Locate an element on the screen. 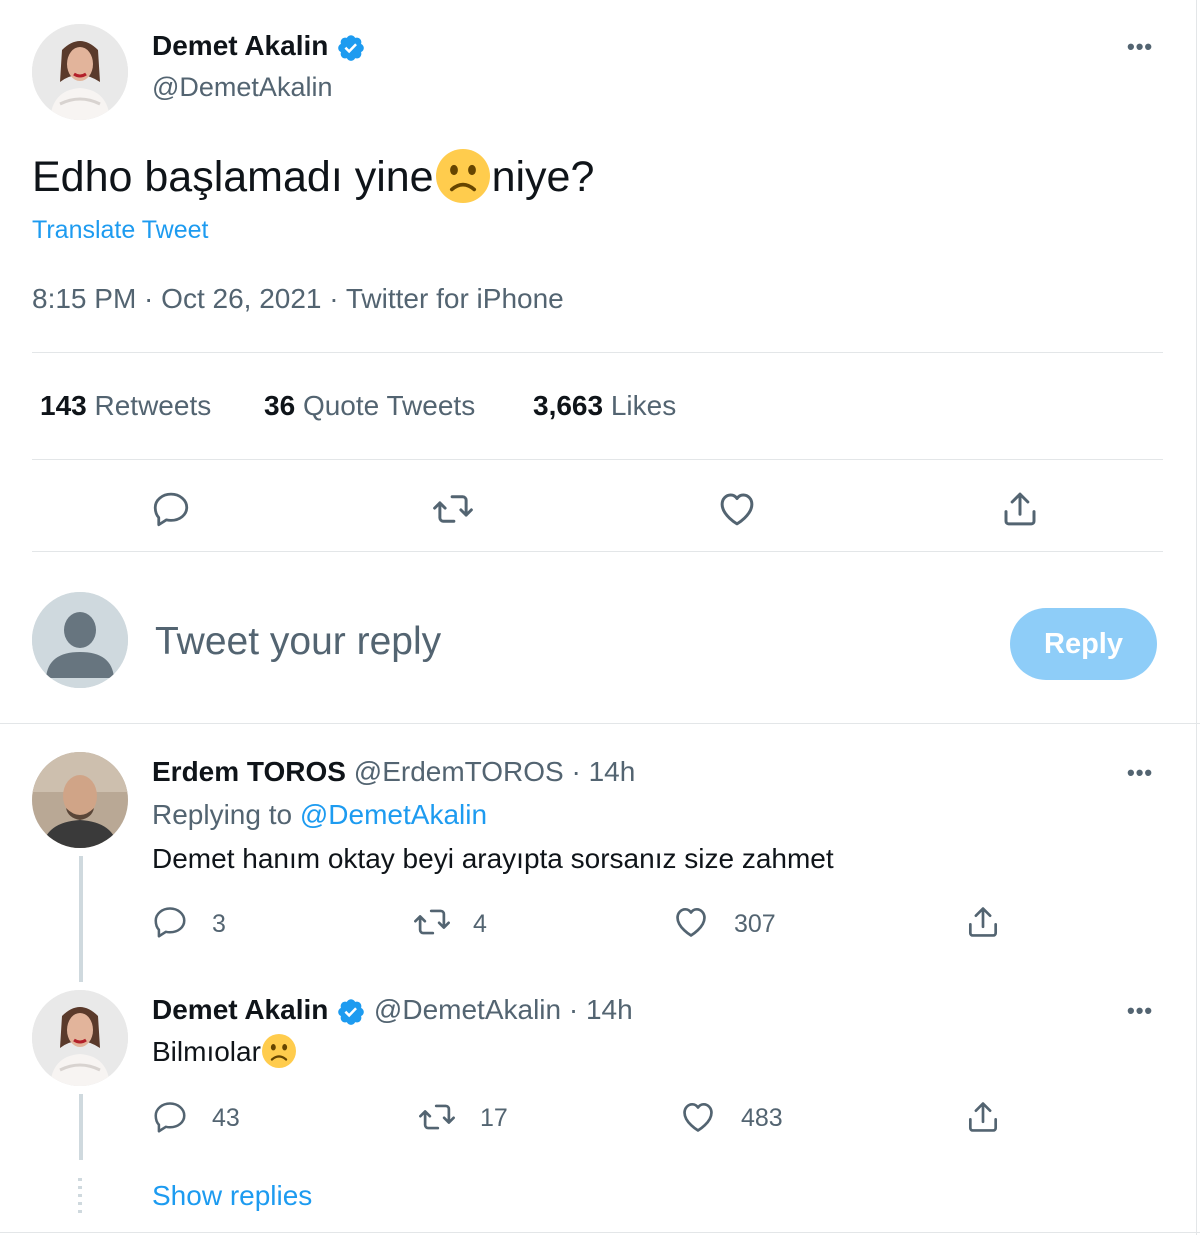  reply-input: Tweet your reply is located at coordinates (298, 642).